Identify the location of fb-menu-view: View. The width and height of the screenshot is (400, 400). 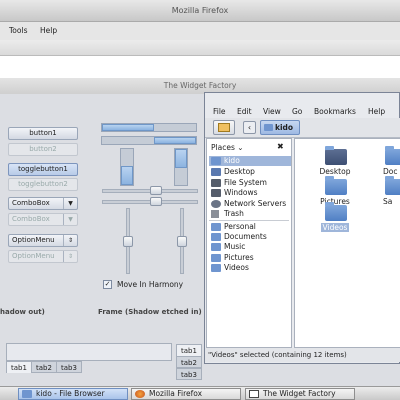
(272, 111).